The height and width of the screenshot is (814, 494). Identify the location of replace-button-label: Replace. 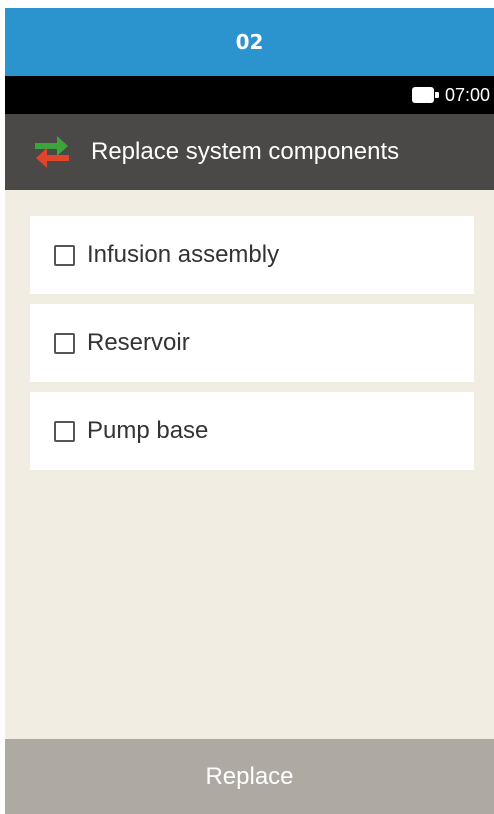
(249, 776).